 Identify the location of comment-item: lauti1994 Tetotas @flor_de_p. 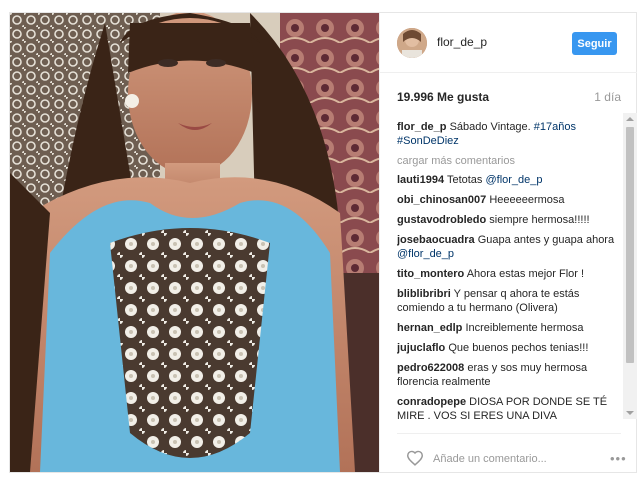
(509, 180).